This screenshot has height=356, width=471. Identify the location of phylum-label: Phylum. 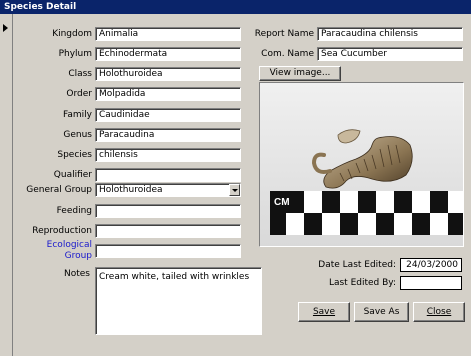
(75, 54).